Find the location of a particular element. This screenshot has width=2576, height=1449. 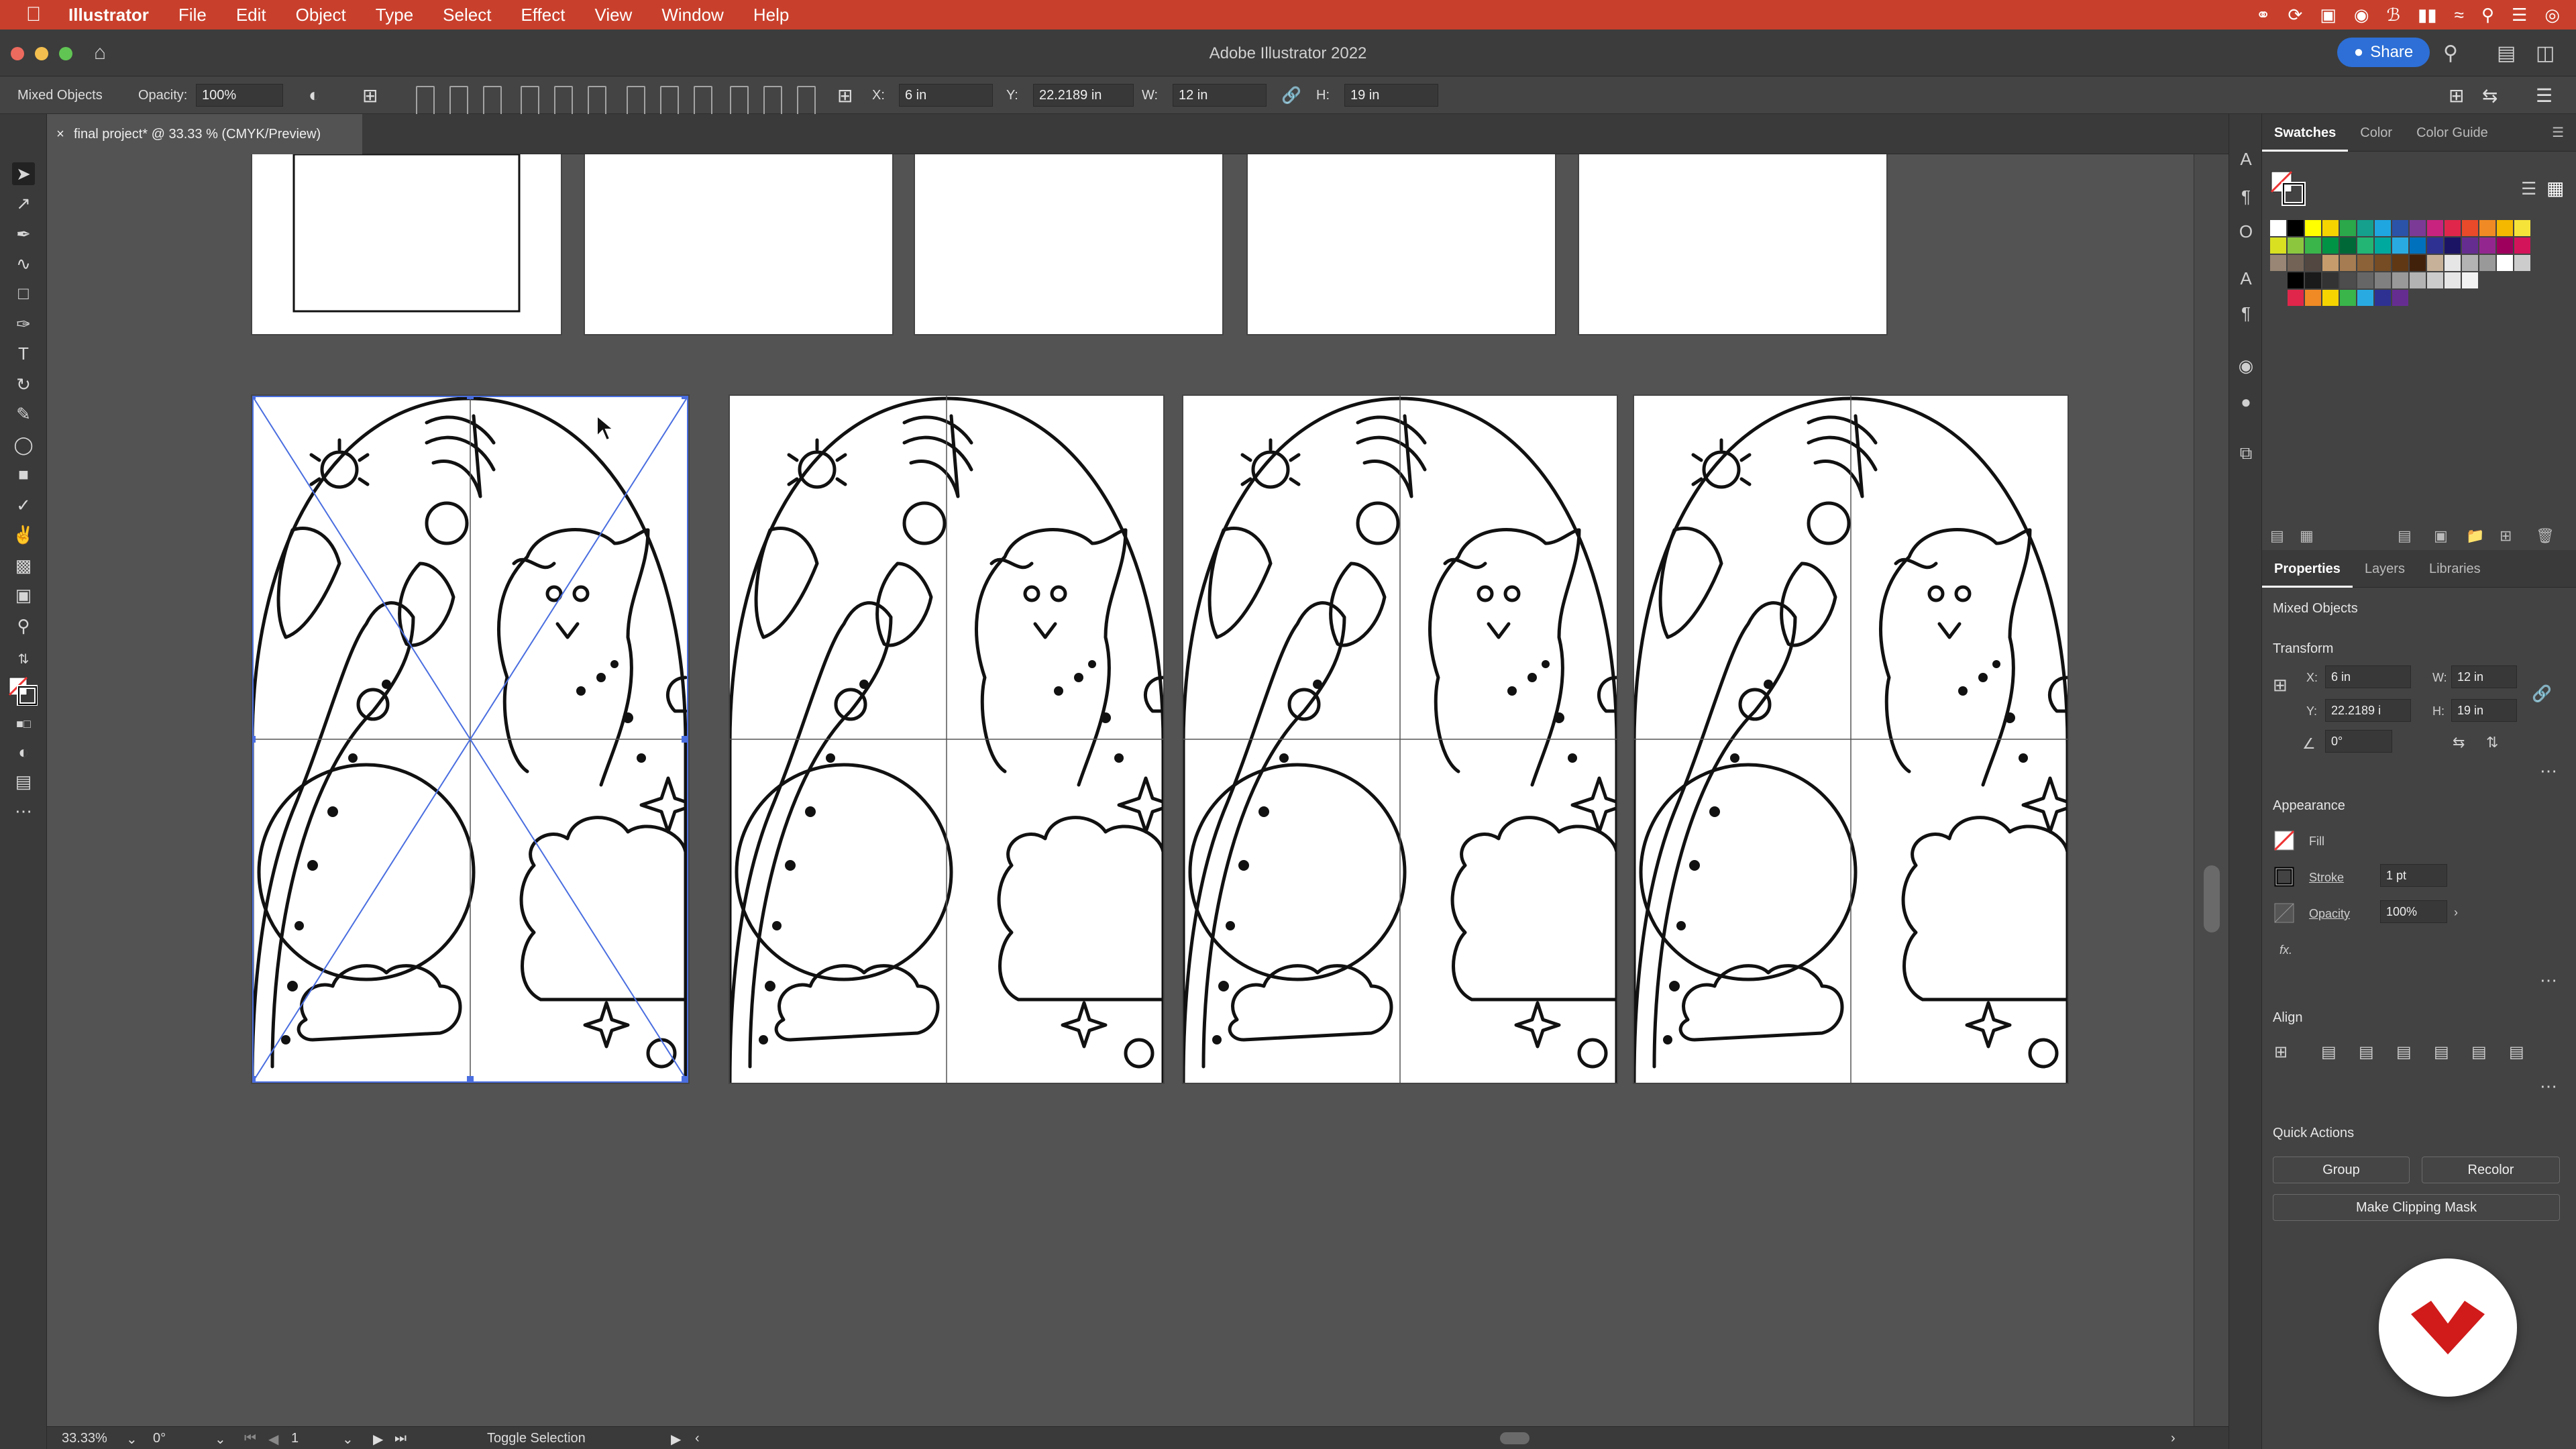

rotate-tool-icon: ↻ is located at coordinates (23, 384).